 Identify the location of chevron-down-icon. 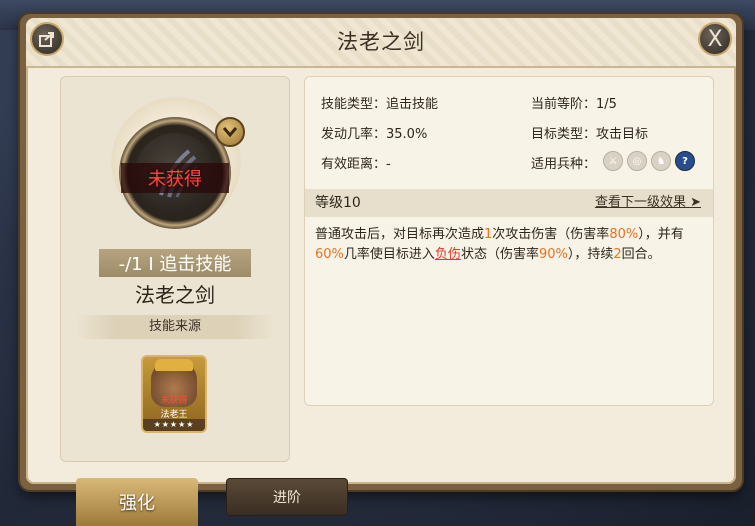
(230, 132).